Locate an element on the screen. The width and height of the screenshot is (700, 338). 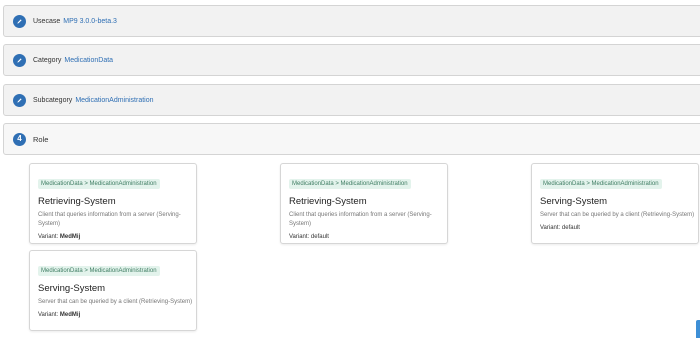
step-label: Category is located at coordinates (47, 60).